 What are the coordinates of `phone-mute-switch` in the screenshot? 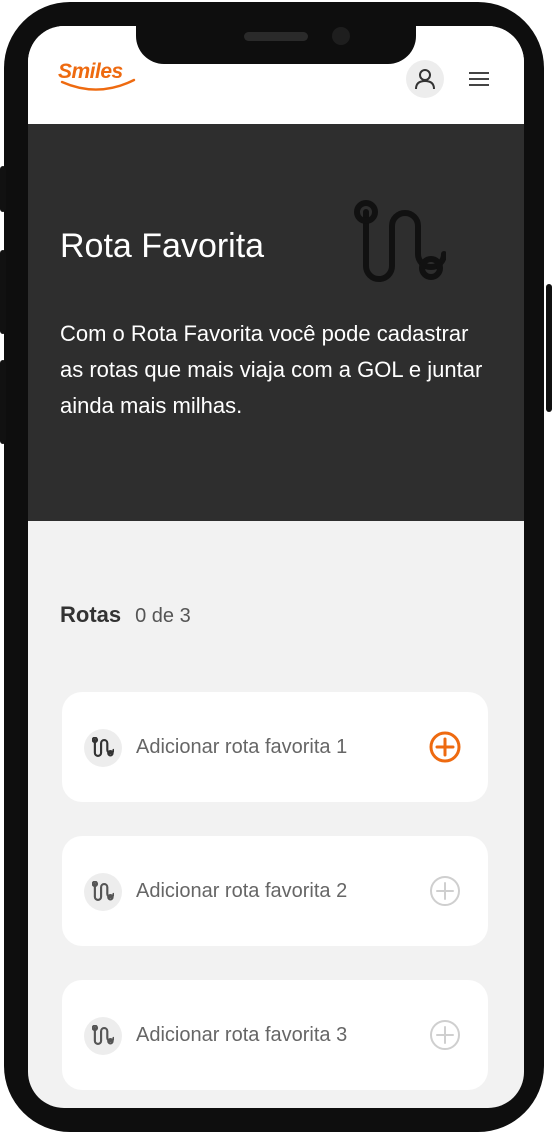 It's located at (3, 189).